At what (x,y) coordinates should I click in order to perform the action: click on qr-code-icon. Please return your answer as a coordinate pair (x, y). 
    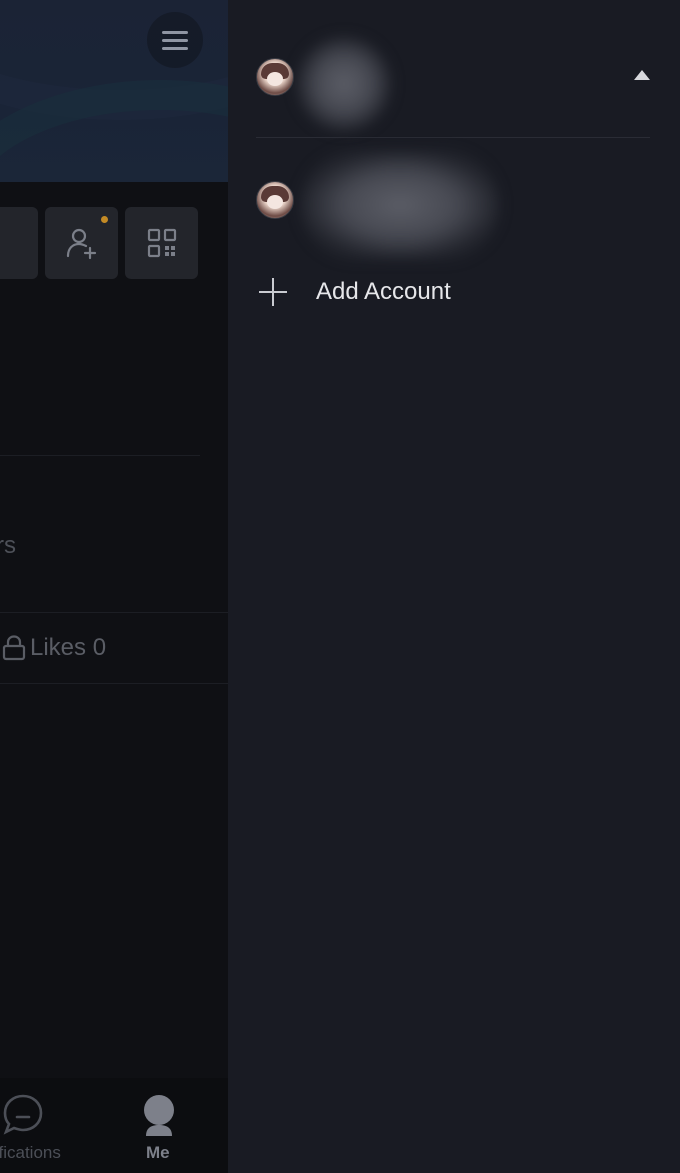
    Looking at the image, I should click on (161, 243).